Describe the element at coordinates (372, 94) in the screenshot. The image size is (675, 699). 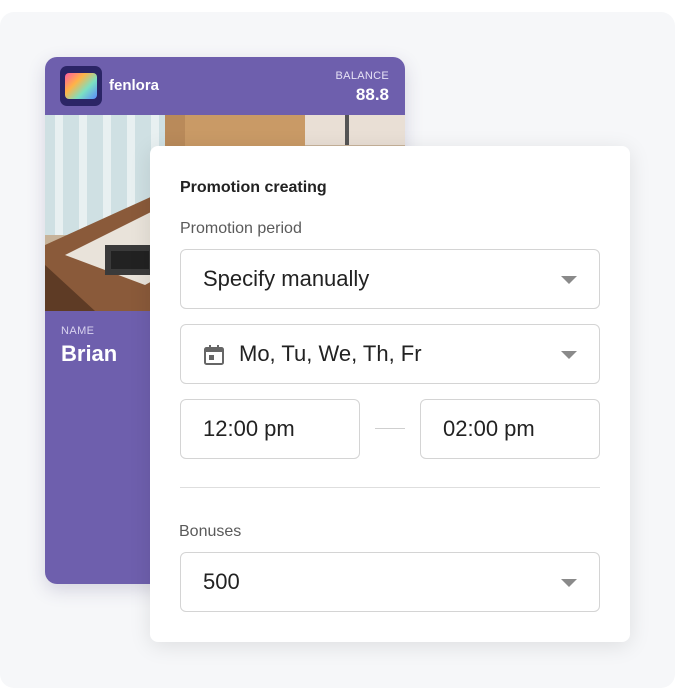
I see `balance-value: 88.8` at that location.